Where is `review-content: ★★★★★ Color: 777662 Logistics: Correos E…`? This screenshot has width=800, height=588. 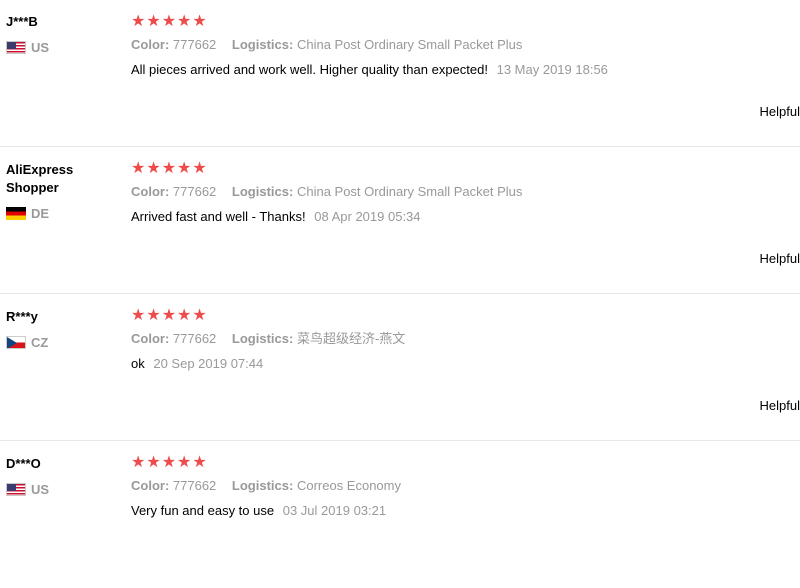
review-content: ★★★★★ Color: 777662 Logistics: Correos E… is located at coordinates (465, 486).